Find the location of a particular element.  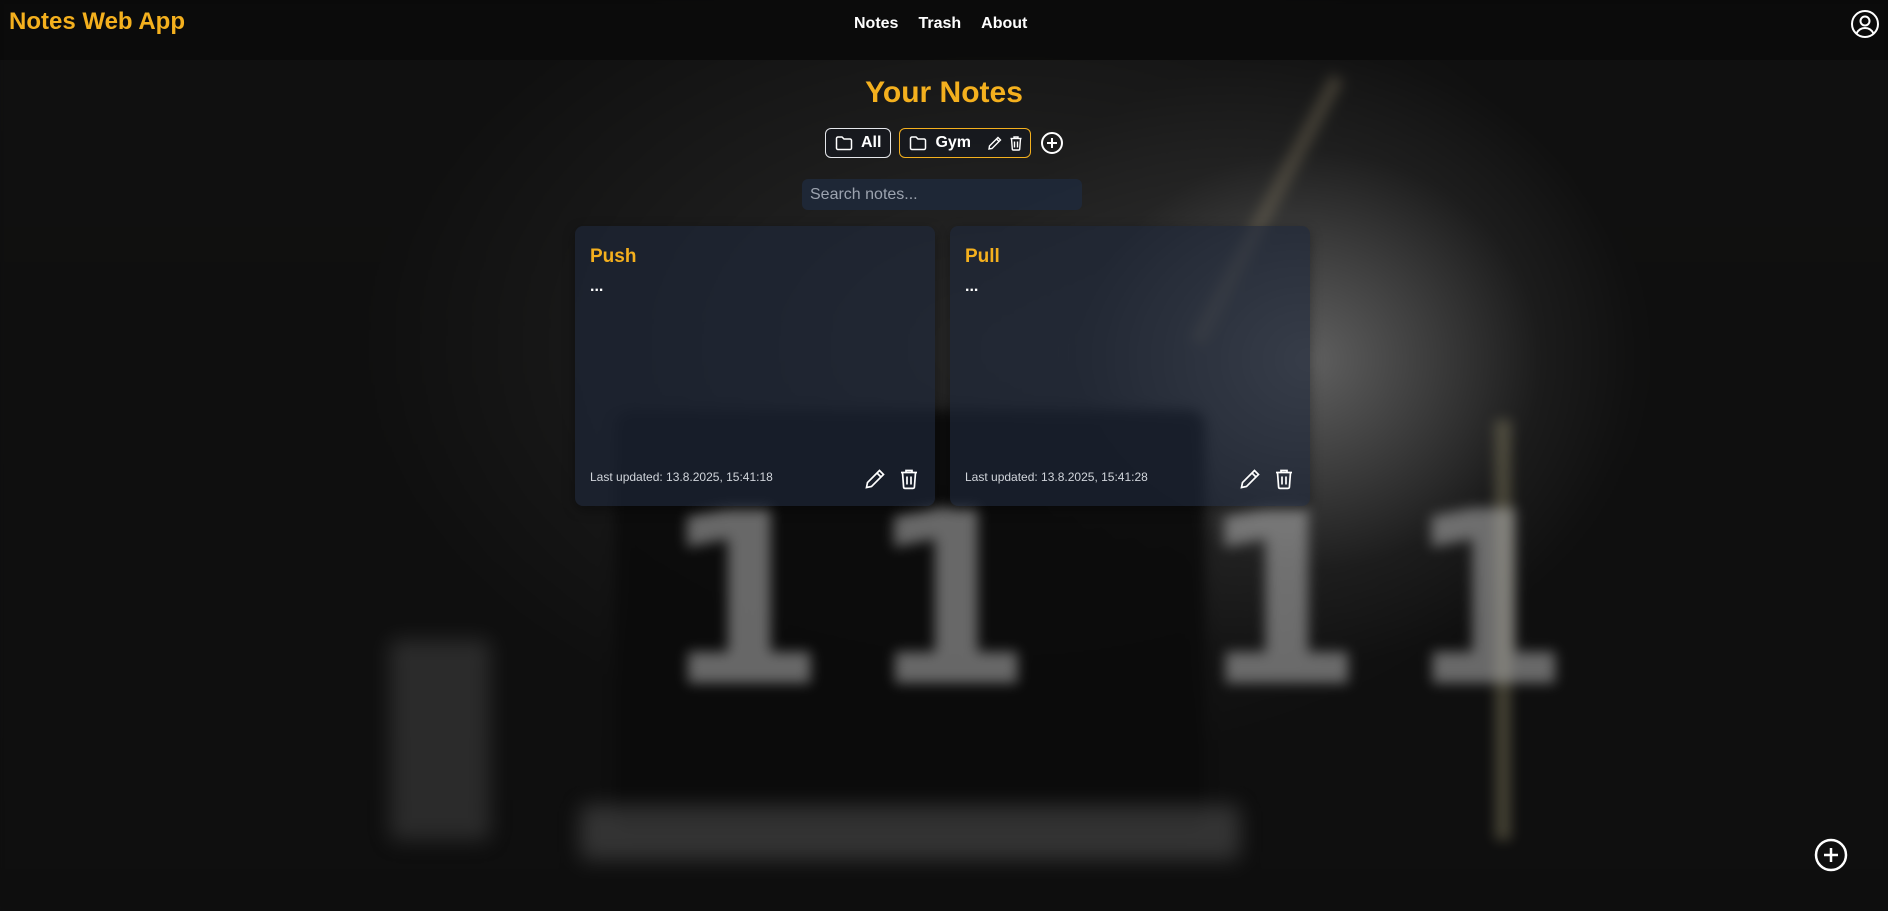

nav-links: Notes Trash About is located at coordinates (940, 24).